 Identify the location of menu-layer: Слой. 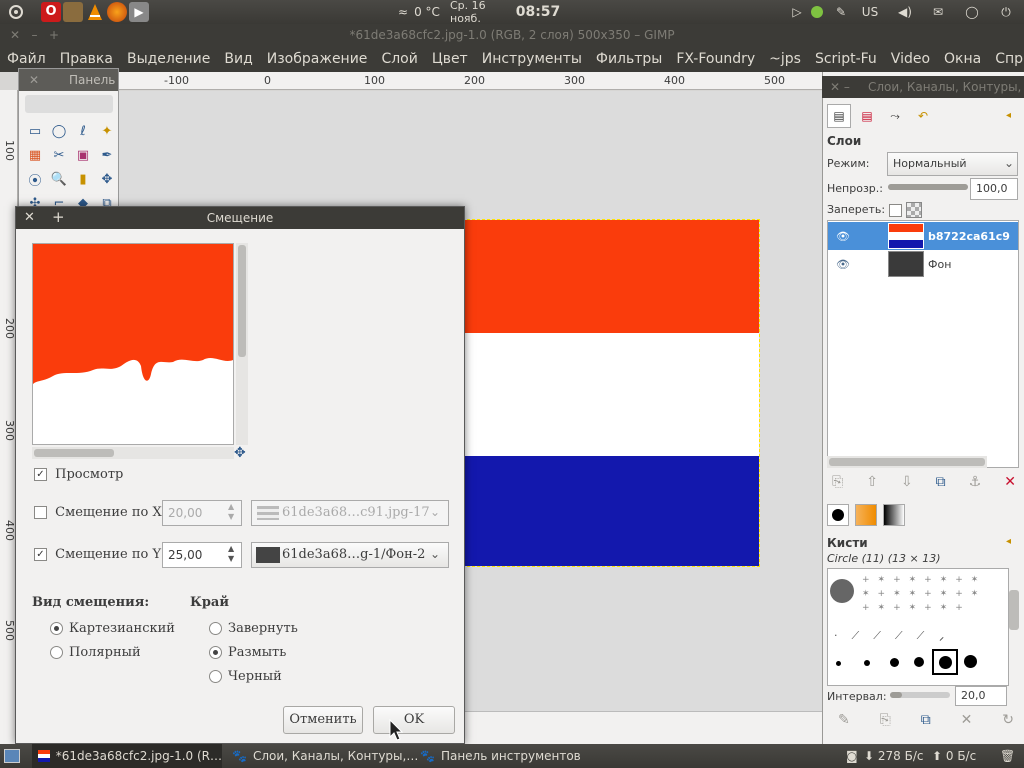
(399, 59).